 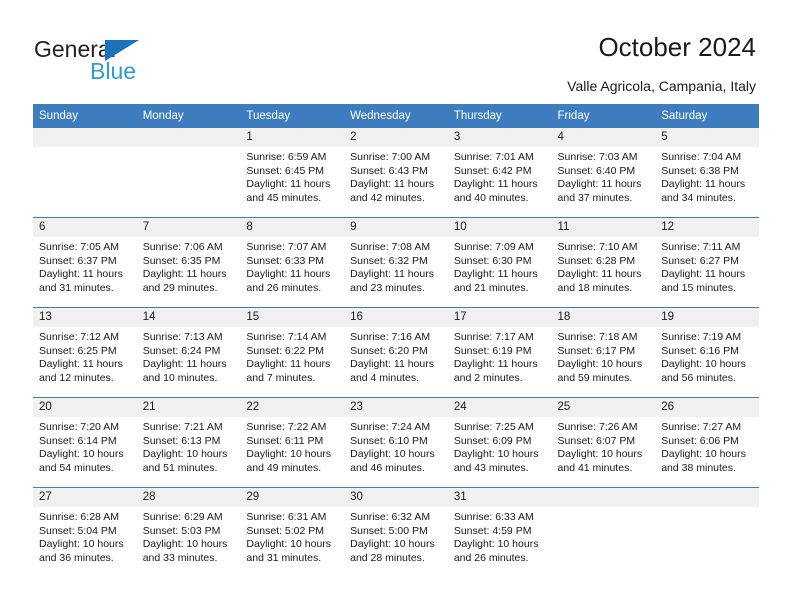 I want to click on day-number: 31, so click(x=499, y=497).